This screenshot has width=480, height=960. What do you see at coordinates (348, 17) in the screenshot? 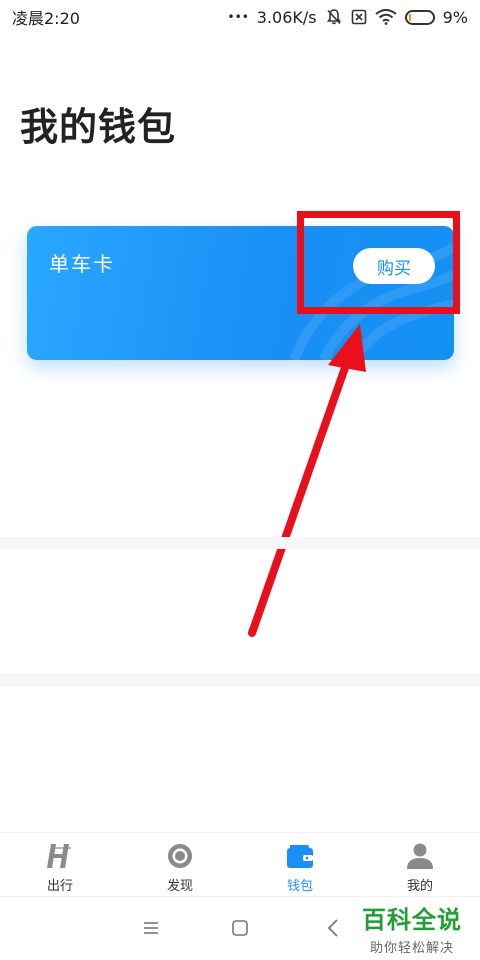
I see `status-indicators: ••• 3.06K/s 9%` at bounding box center [348, 17].